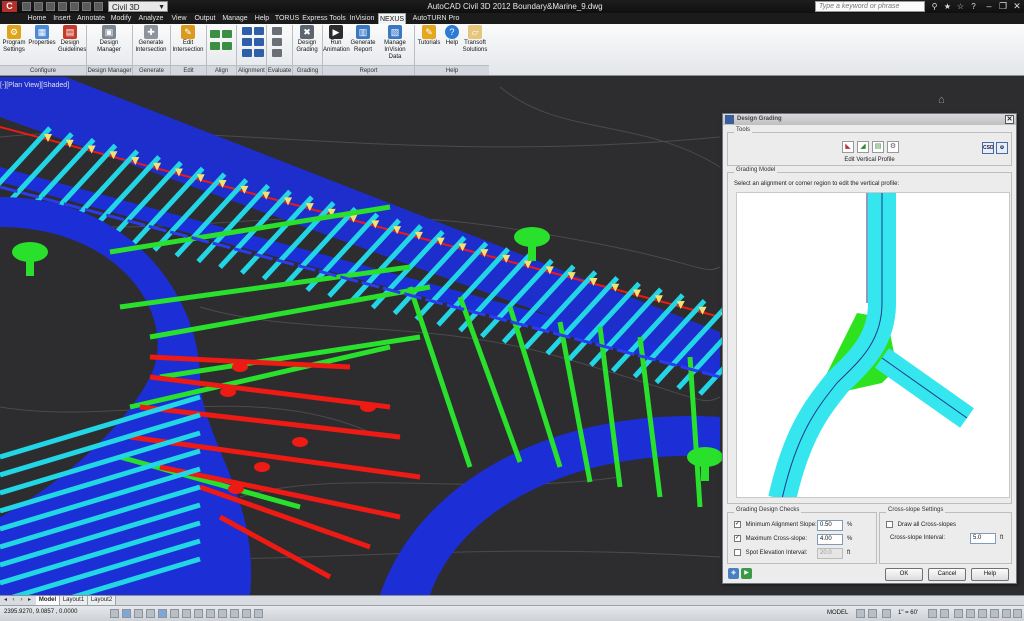 The width and height of the screenshot is (1024, 621). What do you see at coordinates (908, 613) in the screenshot?
I see `annotation-scale: 1" = 60'` at bounding box center [908, 613].